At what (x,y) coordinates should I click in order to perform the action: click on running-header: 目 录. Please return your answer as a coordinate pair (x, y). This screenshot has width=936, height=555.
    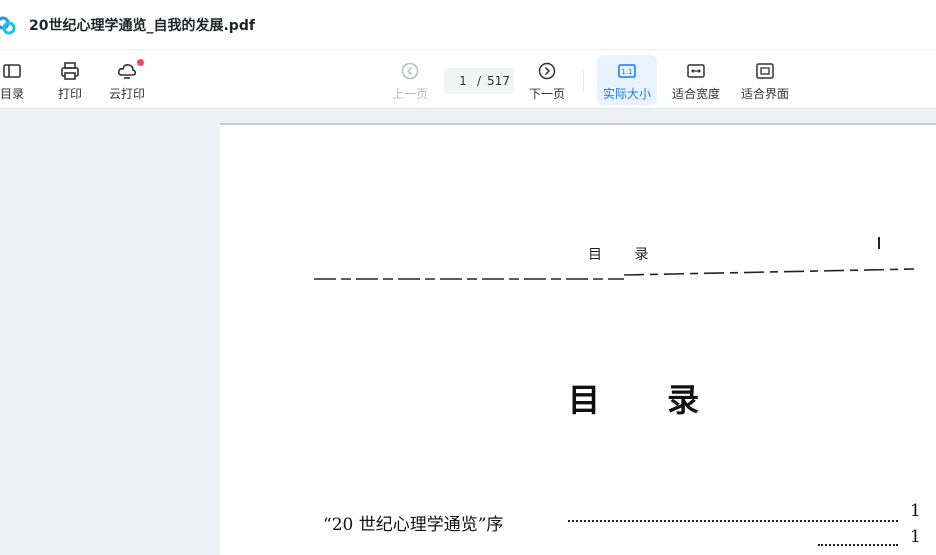
    Looking at the image, I should click on (625, 255).